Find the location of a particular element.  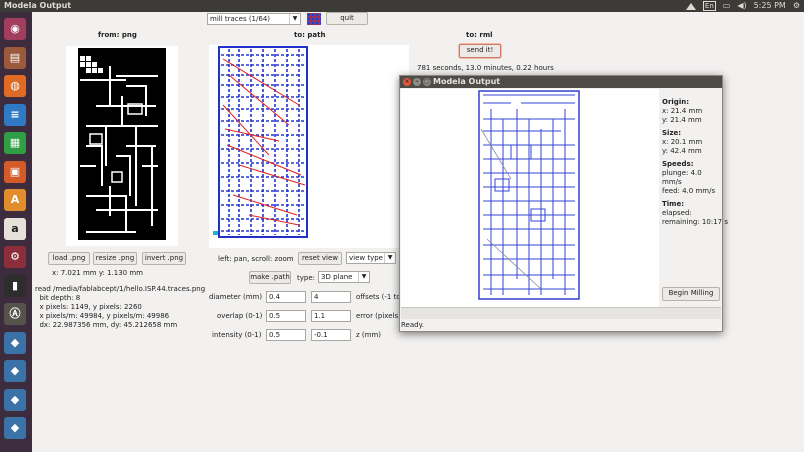

to-path-header: to: path is located at coordinates (310, 35).